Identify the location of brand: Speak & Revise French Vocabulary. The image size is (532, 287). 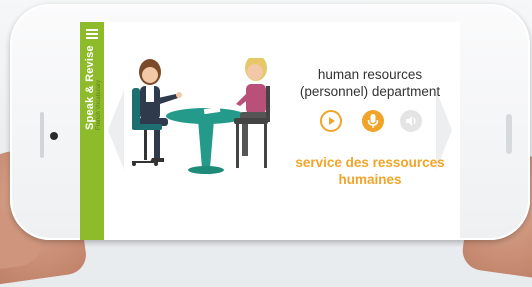
(92, 76).